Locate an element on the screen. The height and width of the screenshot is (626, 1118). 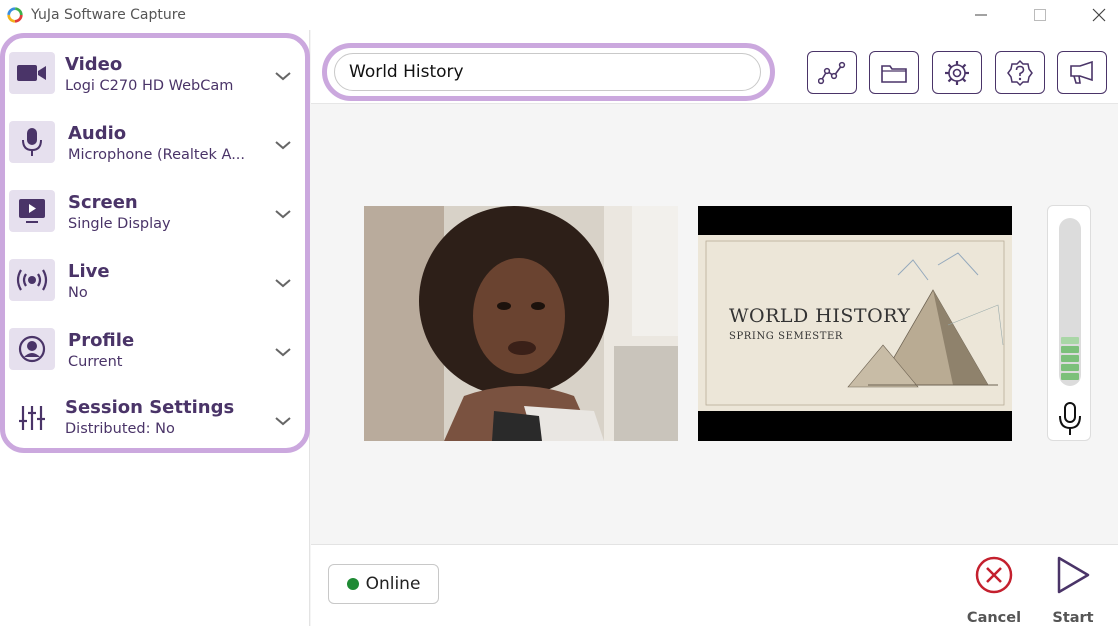
analytics-button is located at coordinates (832, 72).